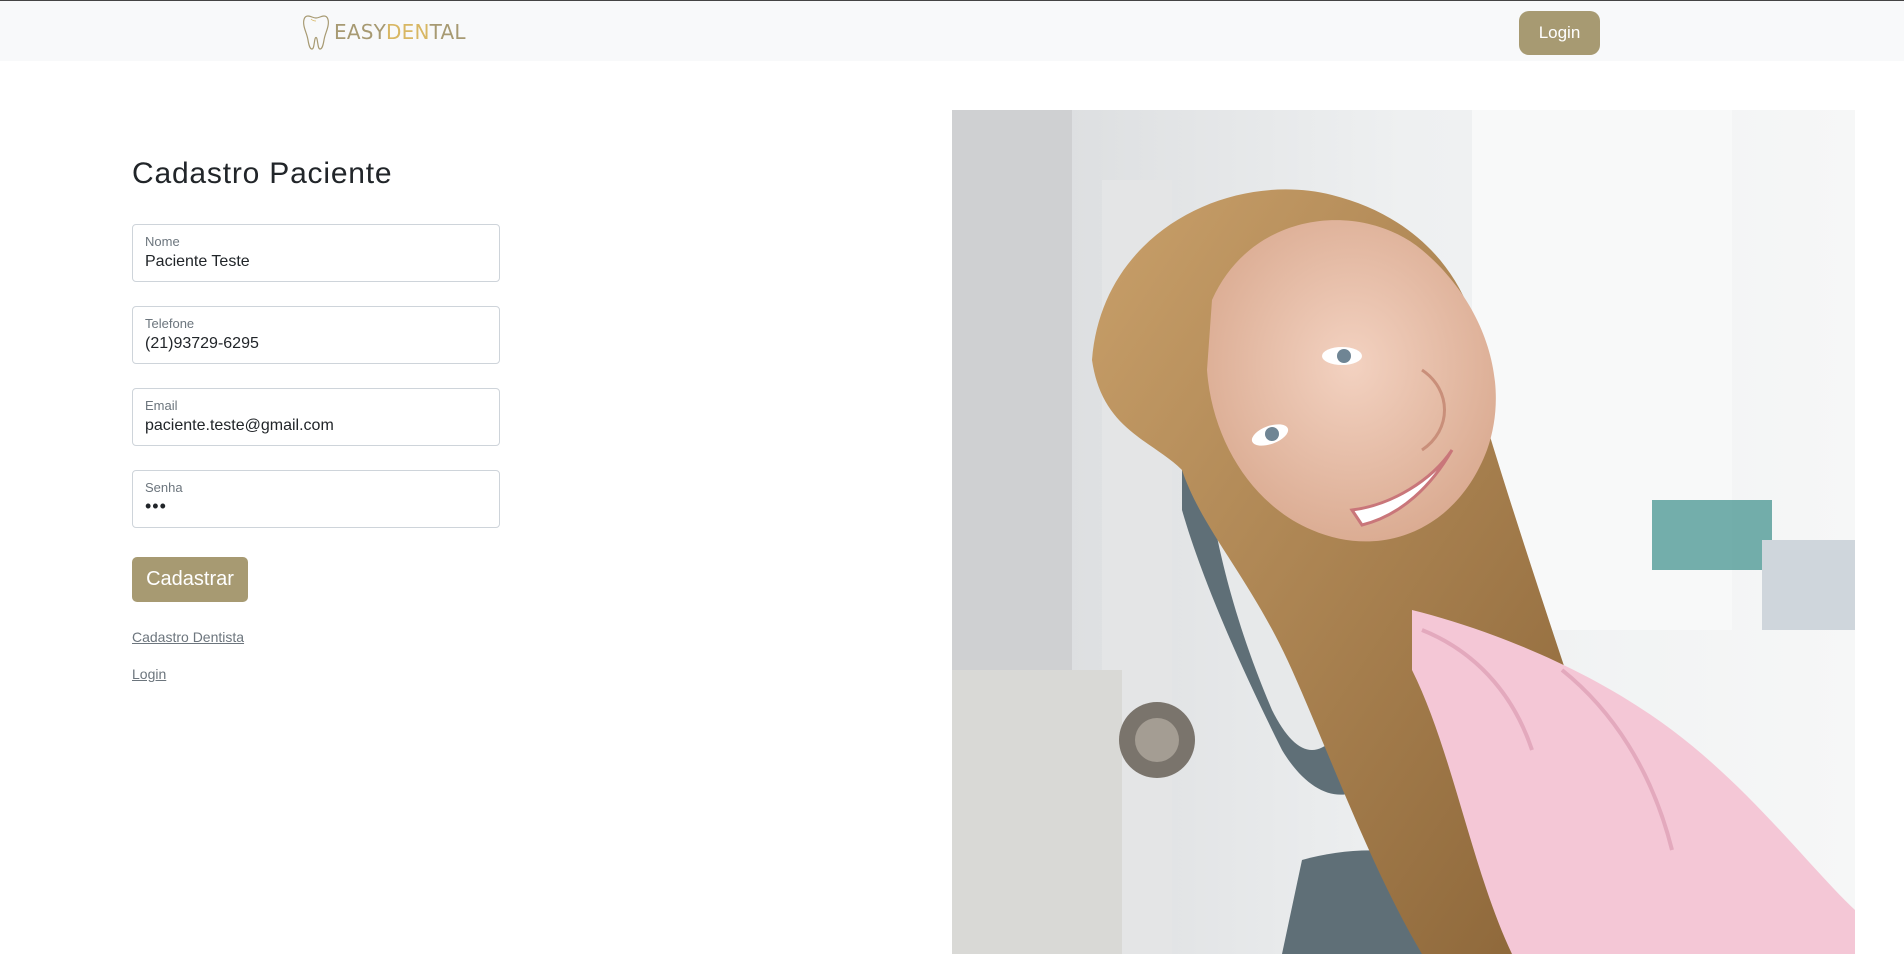 This screenshot has width=1904, height=954. Describe the element at coordinates (188, 637) in the screenshot. I see `register-dentist-link: Cadastro Dentista` at that location.